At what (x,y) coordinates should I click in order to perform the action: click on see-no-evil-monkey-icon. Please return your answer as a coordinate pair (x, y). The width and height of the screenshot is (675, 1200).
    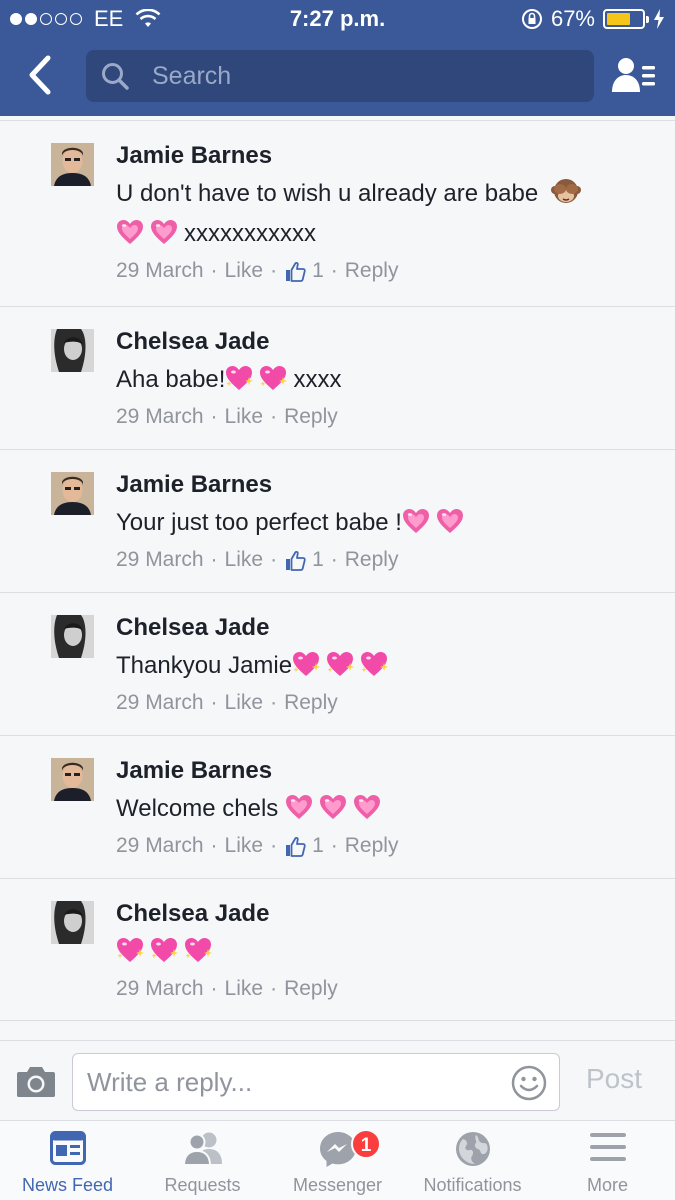
    Looking at the image, I should click on (565, 191).